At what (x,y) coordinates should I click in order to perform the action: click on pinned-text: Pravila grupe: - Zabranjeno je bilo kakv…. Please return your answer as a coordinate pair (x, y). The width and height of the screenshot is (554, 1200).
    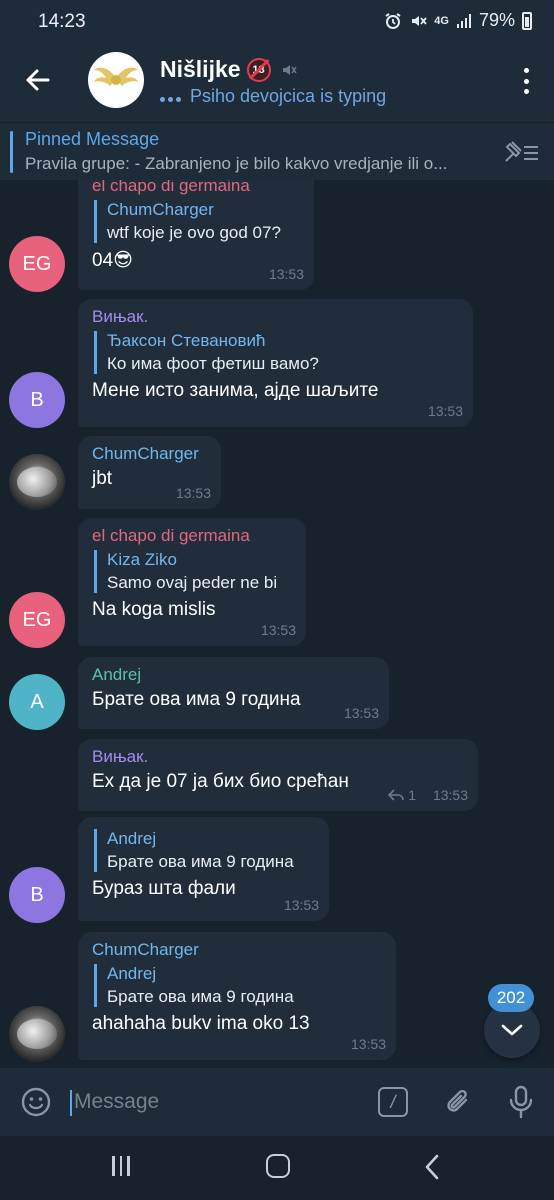
    Looking at the image, I should click on (236, 163).